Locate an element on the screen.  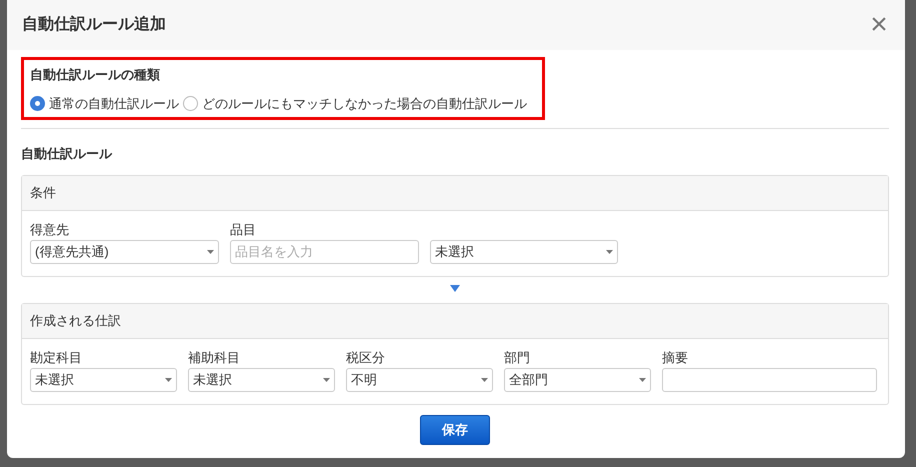
field-label: 摘要 is located at coordinates (675, 357).